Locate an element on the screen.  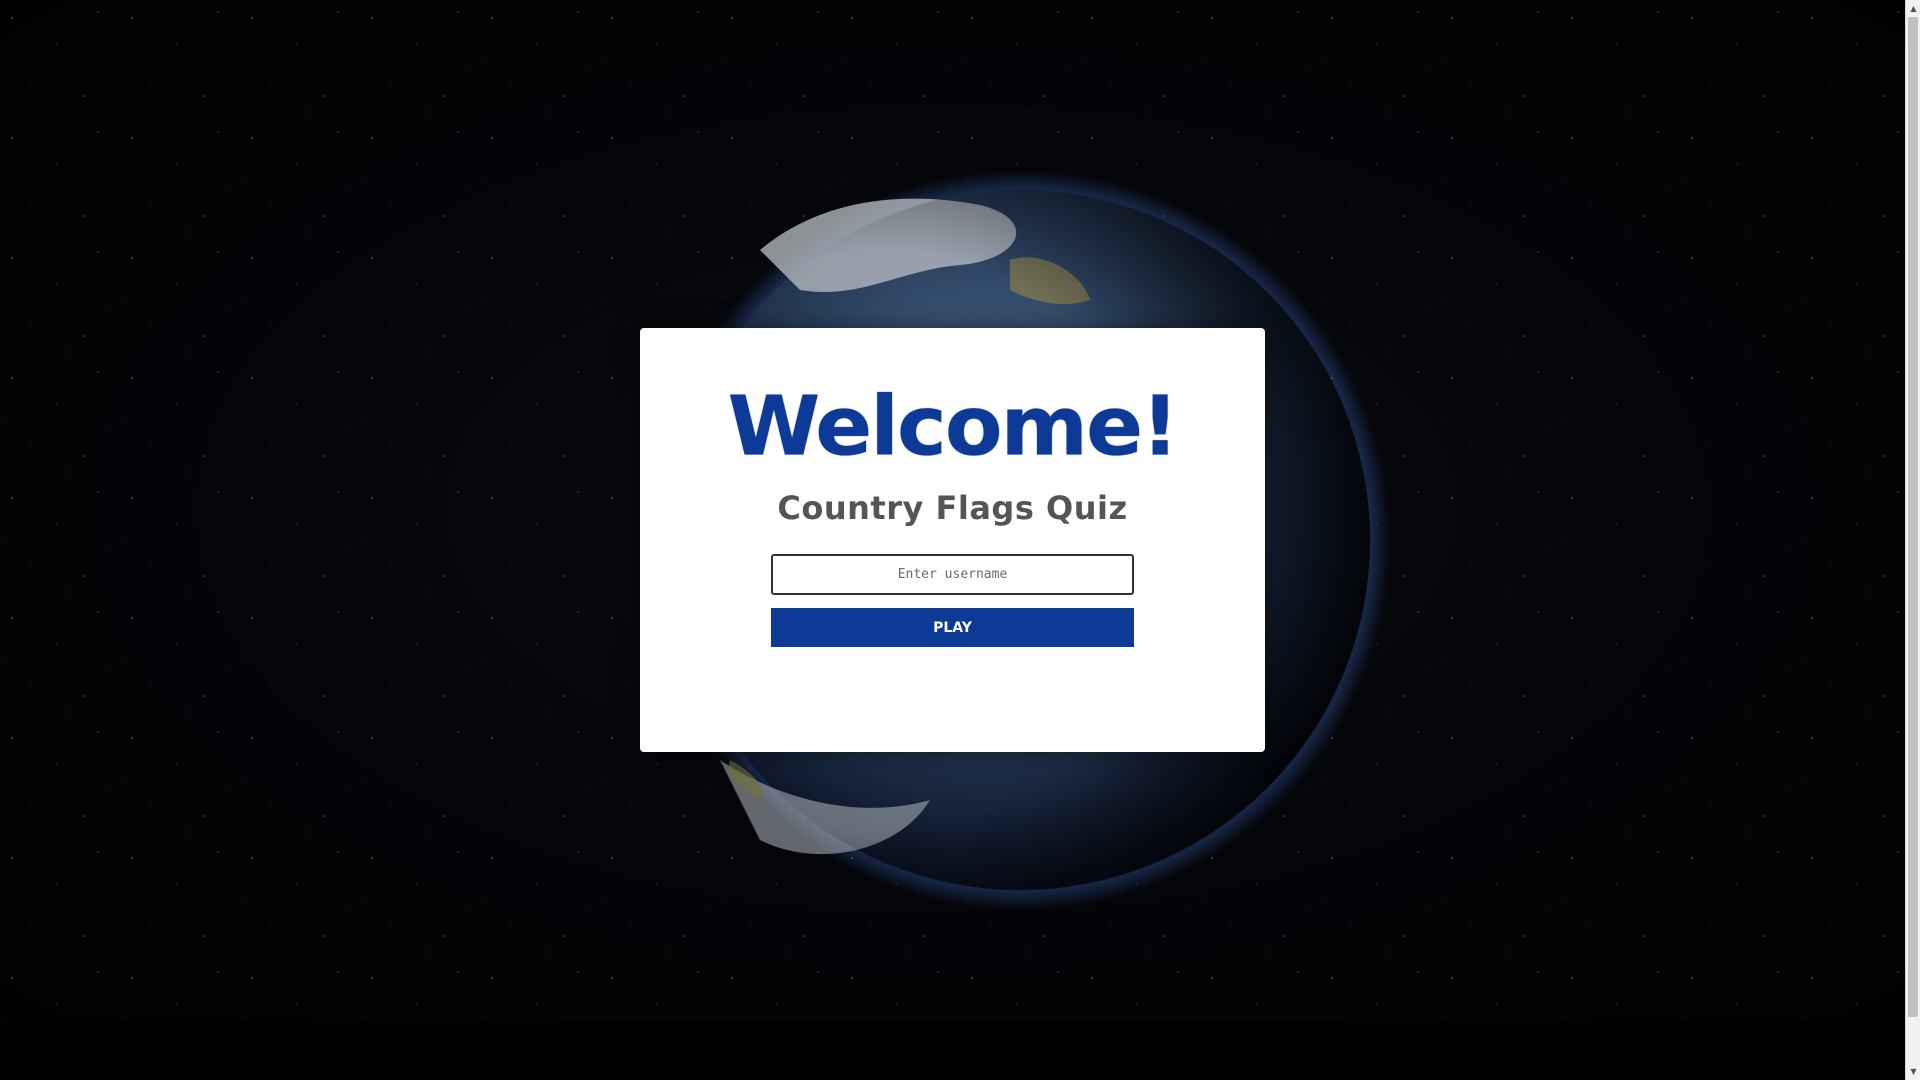
scroll-up-icon: ▲ is located at coordinates (1913, 8).